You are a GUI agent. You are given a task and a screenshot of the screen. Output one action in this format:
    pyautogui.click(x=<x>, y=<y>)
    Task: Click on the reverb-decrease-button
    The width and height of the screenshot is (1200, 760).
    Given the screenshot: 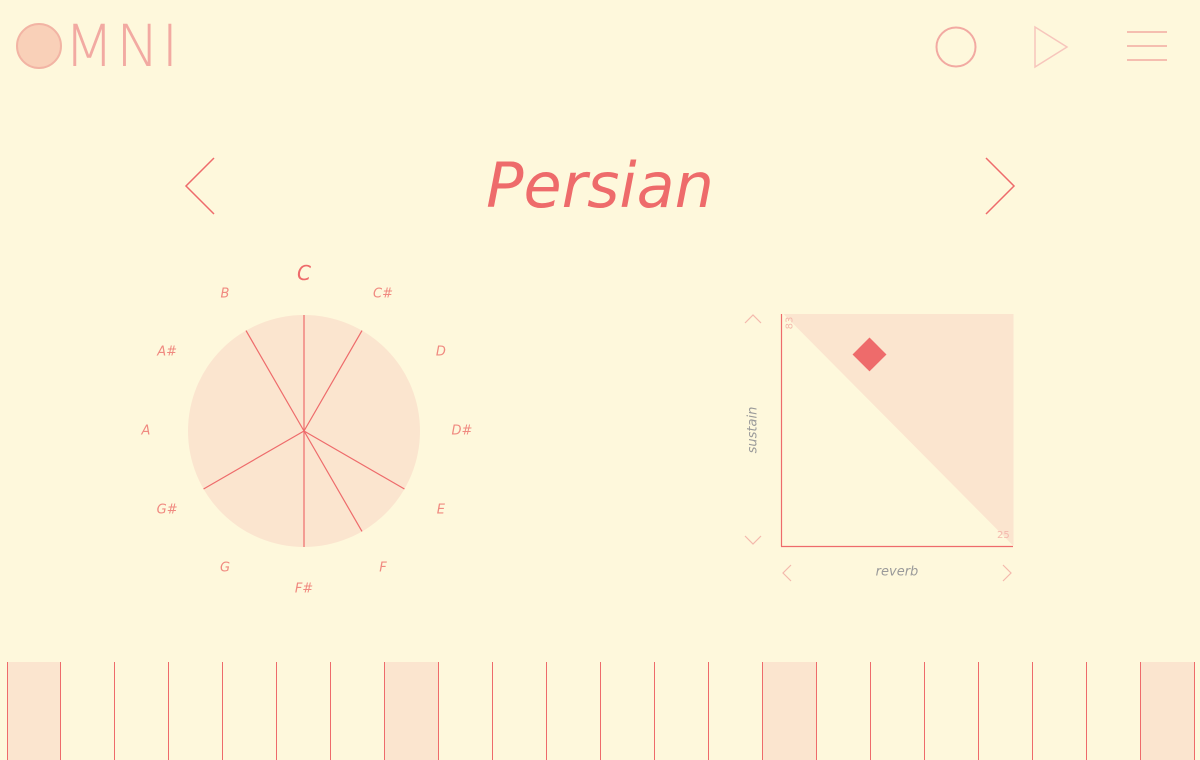 What is the action you would take?
    pyautogui.click(x=787, y=573)
    